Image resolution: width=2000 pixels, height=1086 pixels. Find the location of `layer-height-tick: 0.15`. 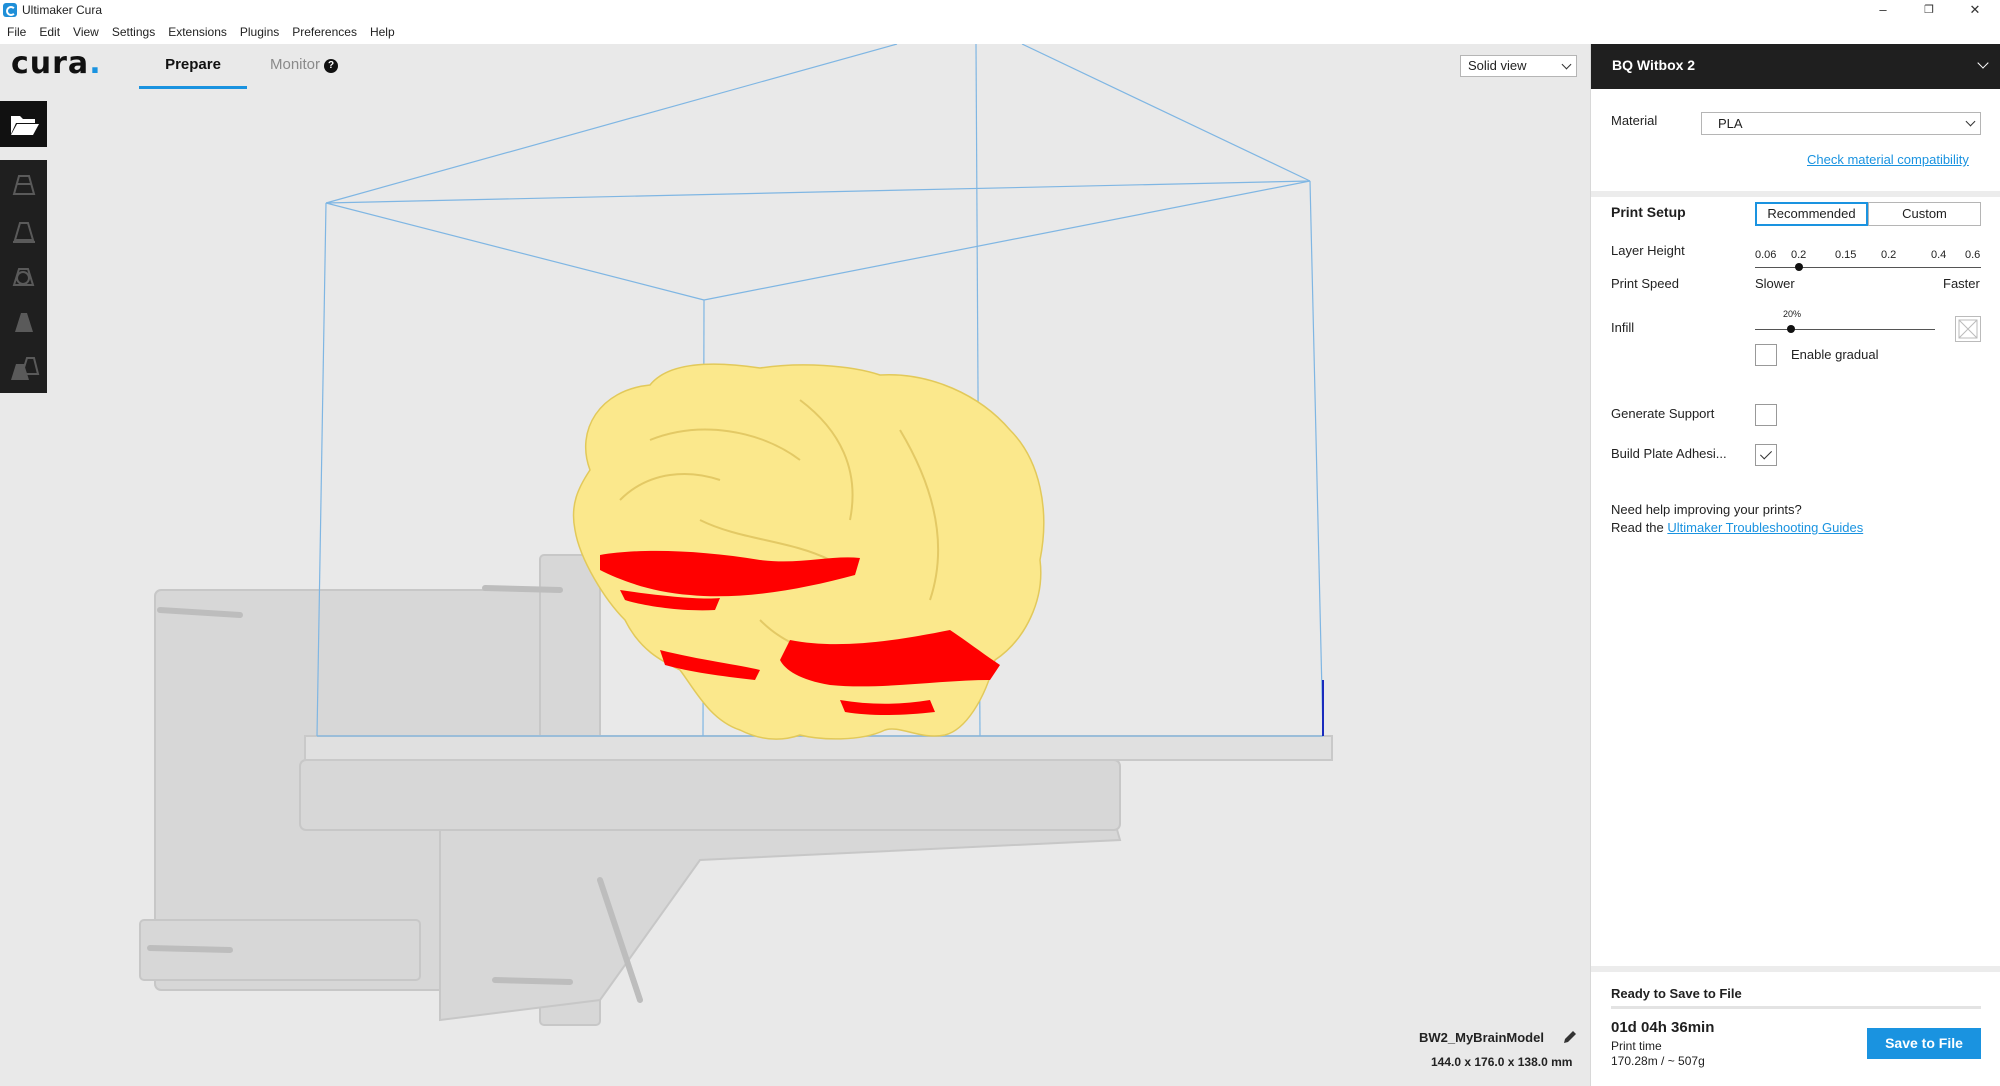

layer-height-tick: 0.15 is located at coordinates (1845, 255).